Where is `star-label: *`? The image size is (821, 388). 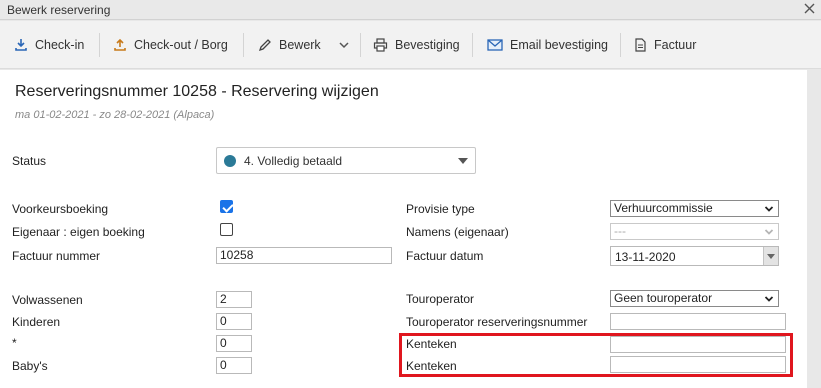
star-label: * is located at coordinates (14, 343).